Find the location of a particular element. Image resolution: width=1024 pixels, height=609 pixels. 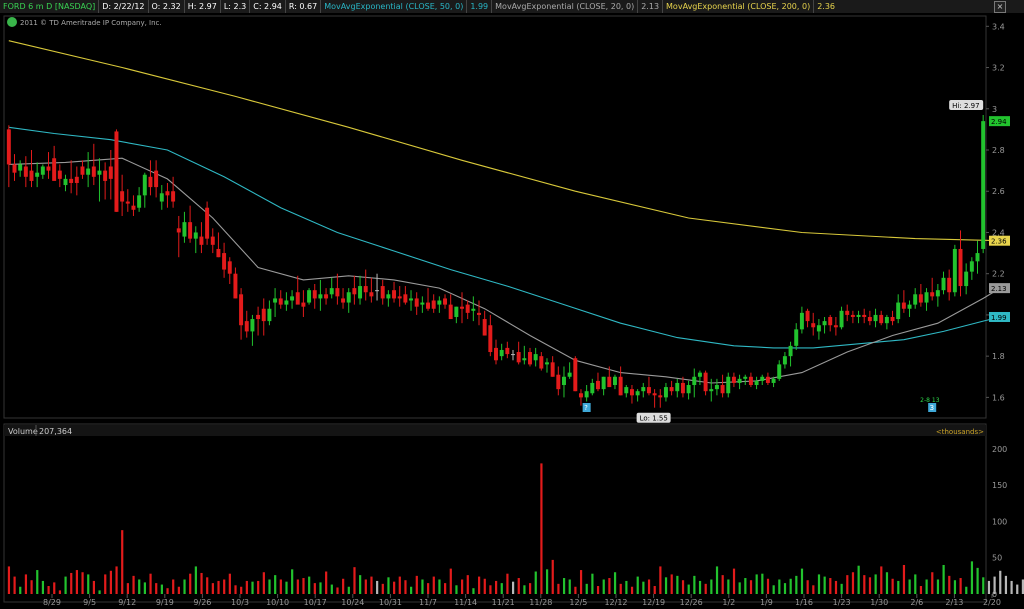

price-tag-label: 1.99 is located at coordinates (999, 318).